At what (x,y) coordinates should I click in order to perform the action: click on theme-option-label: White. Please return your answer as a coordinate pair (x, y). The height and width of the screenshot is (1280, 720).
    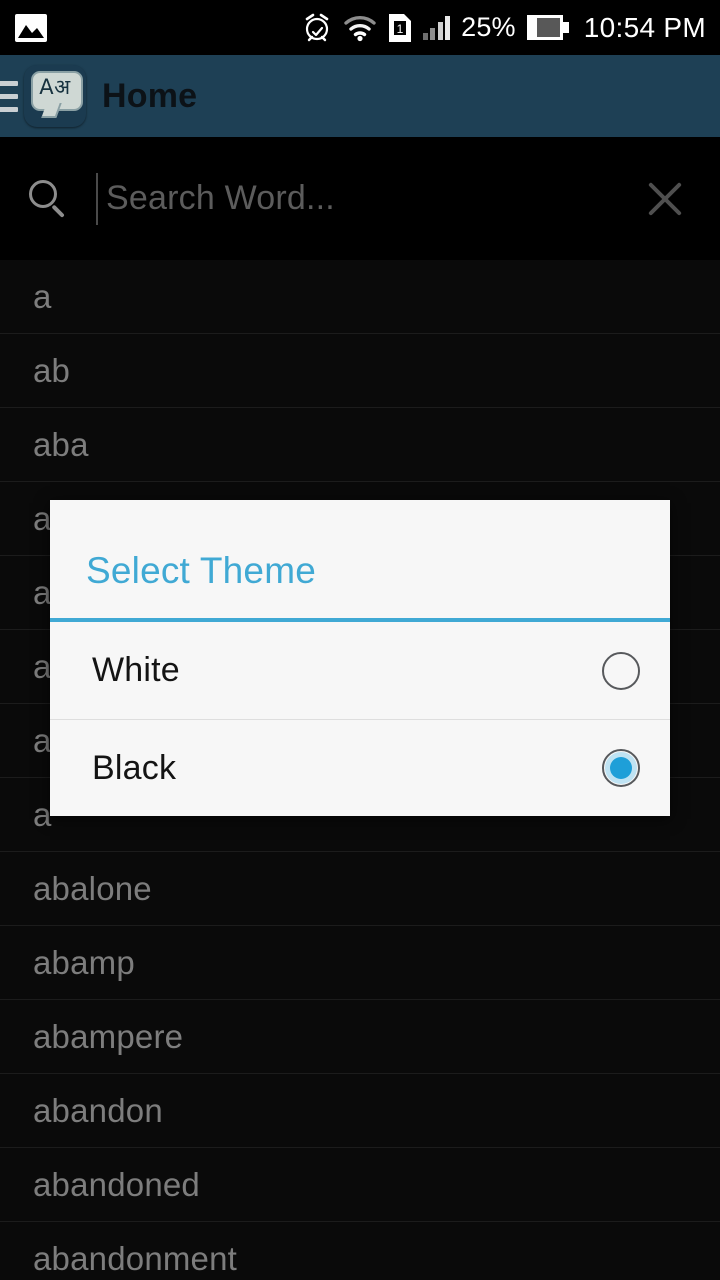
    Looking at the image, I should click on (136, 670).